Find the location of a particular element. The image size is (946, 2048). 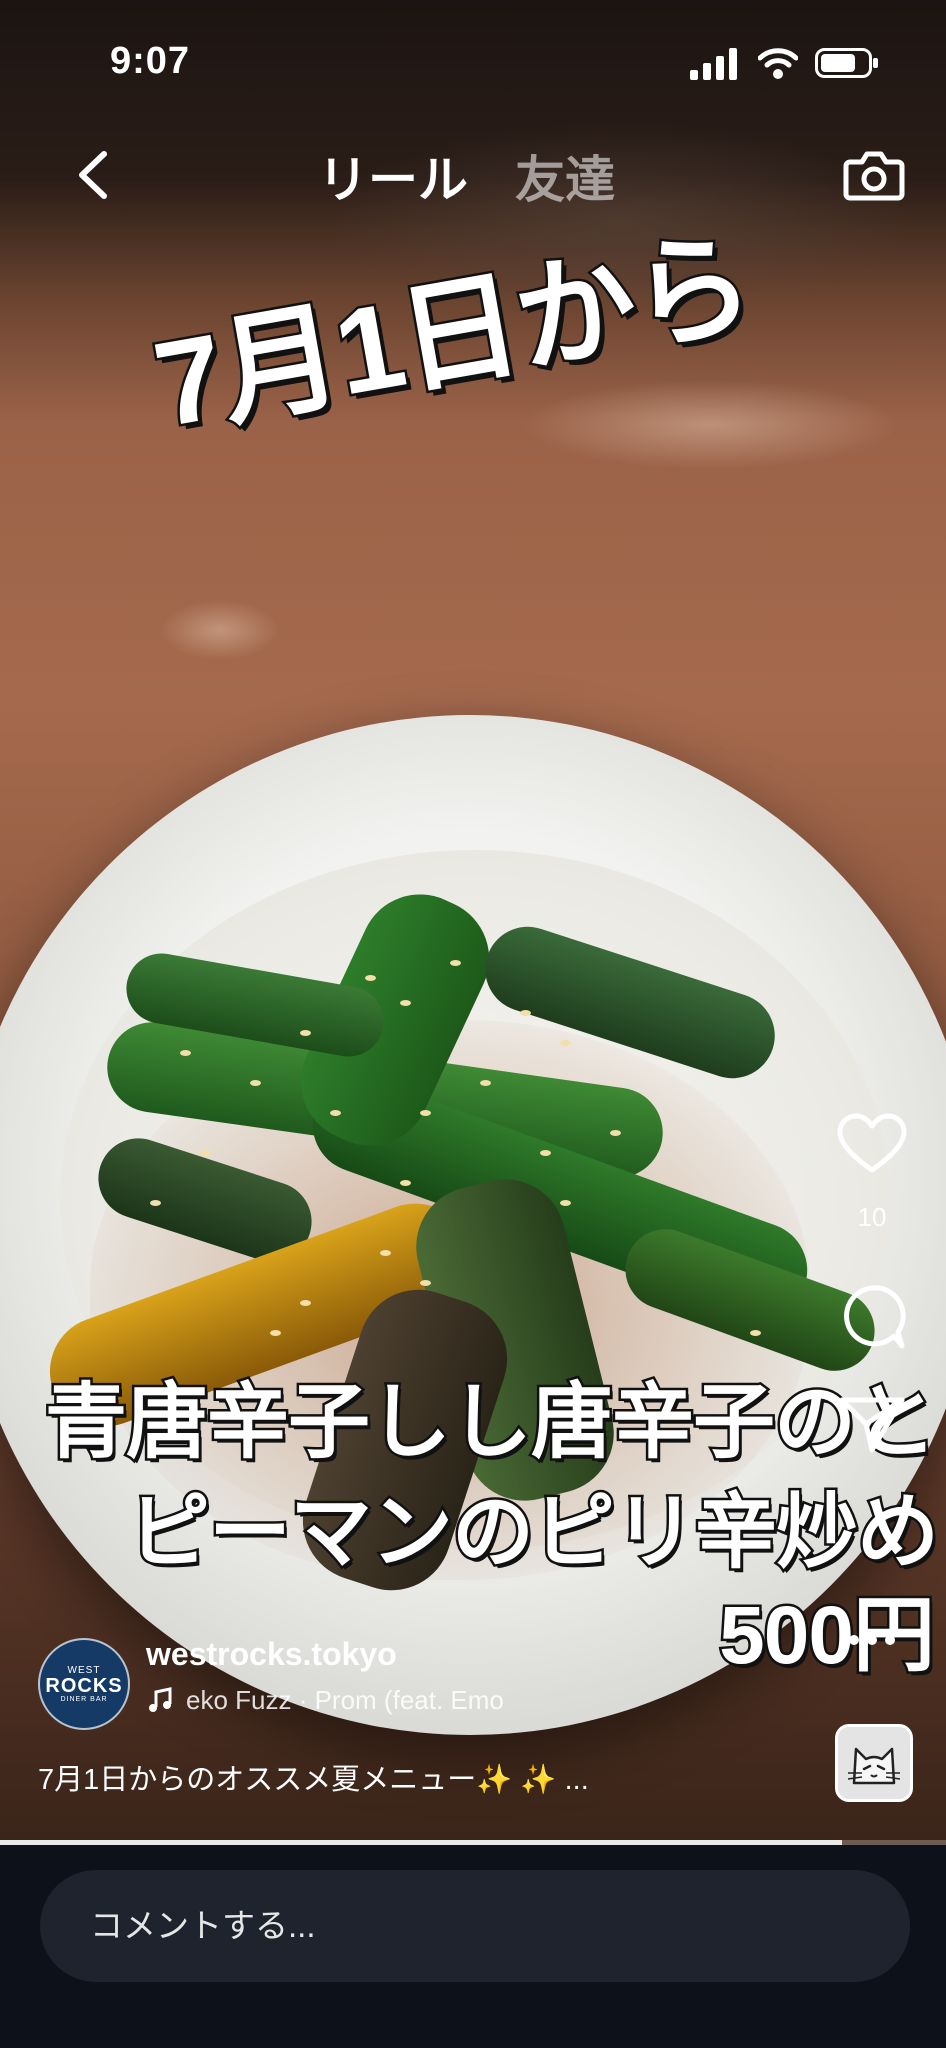

avatar-text-middle: ROCKS is located at coordinates (84, 1686).